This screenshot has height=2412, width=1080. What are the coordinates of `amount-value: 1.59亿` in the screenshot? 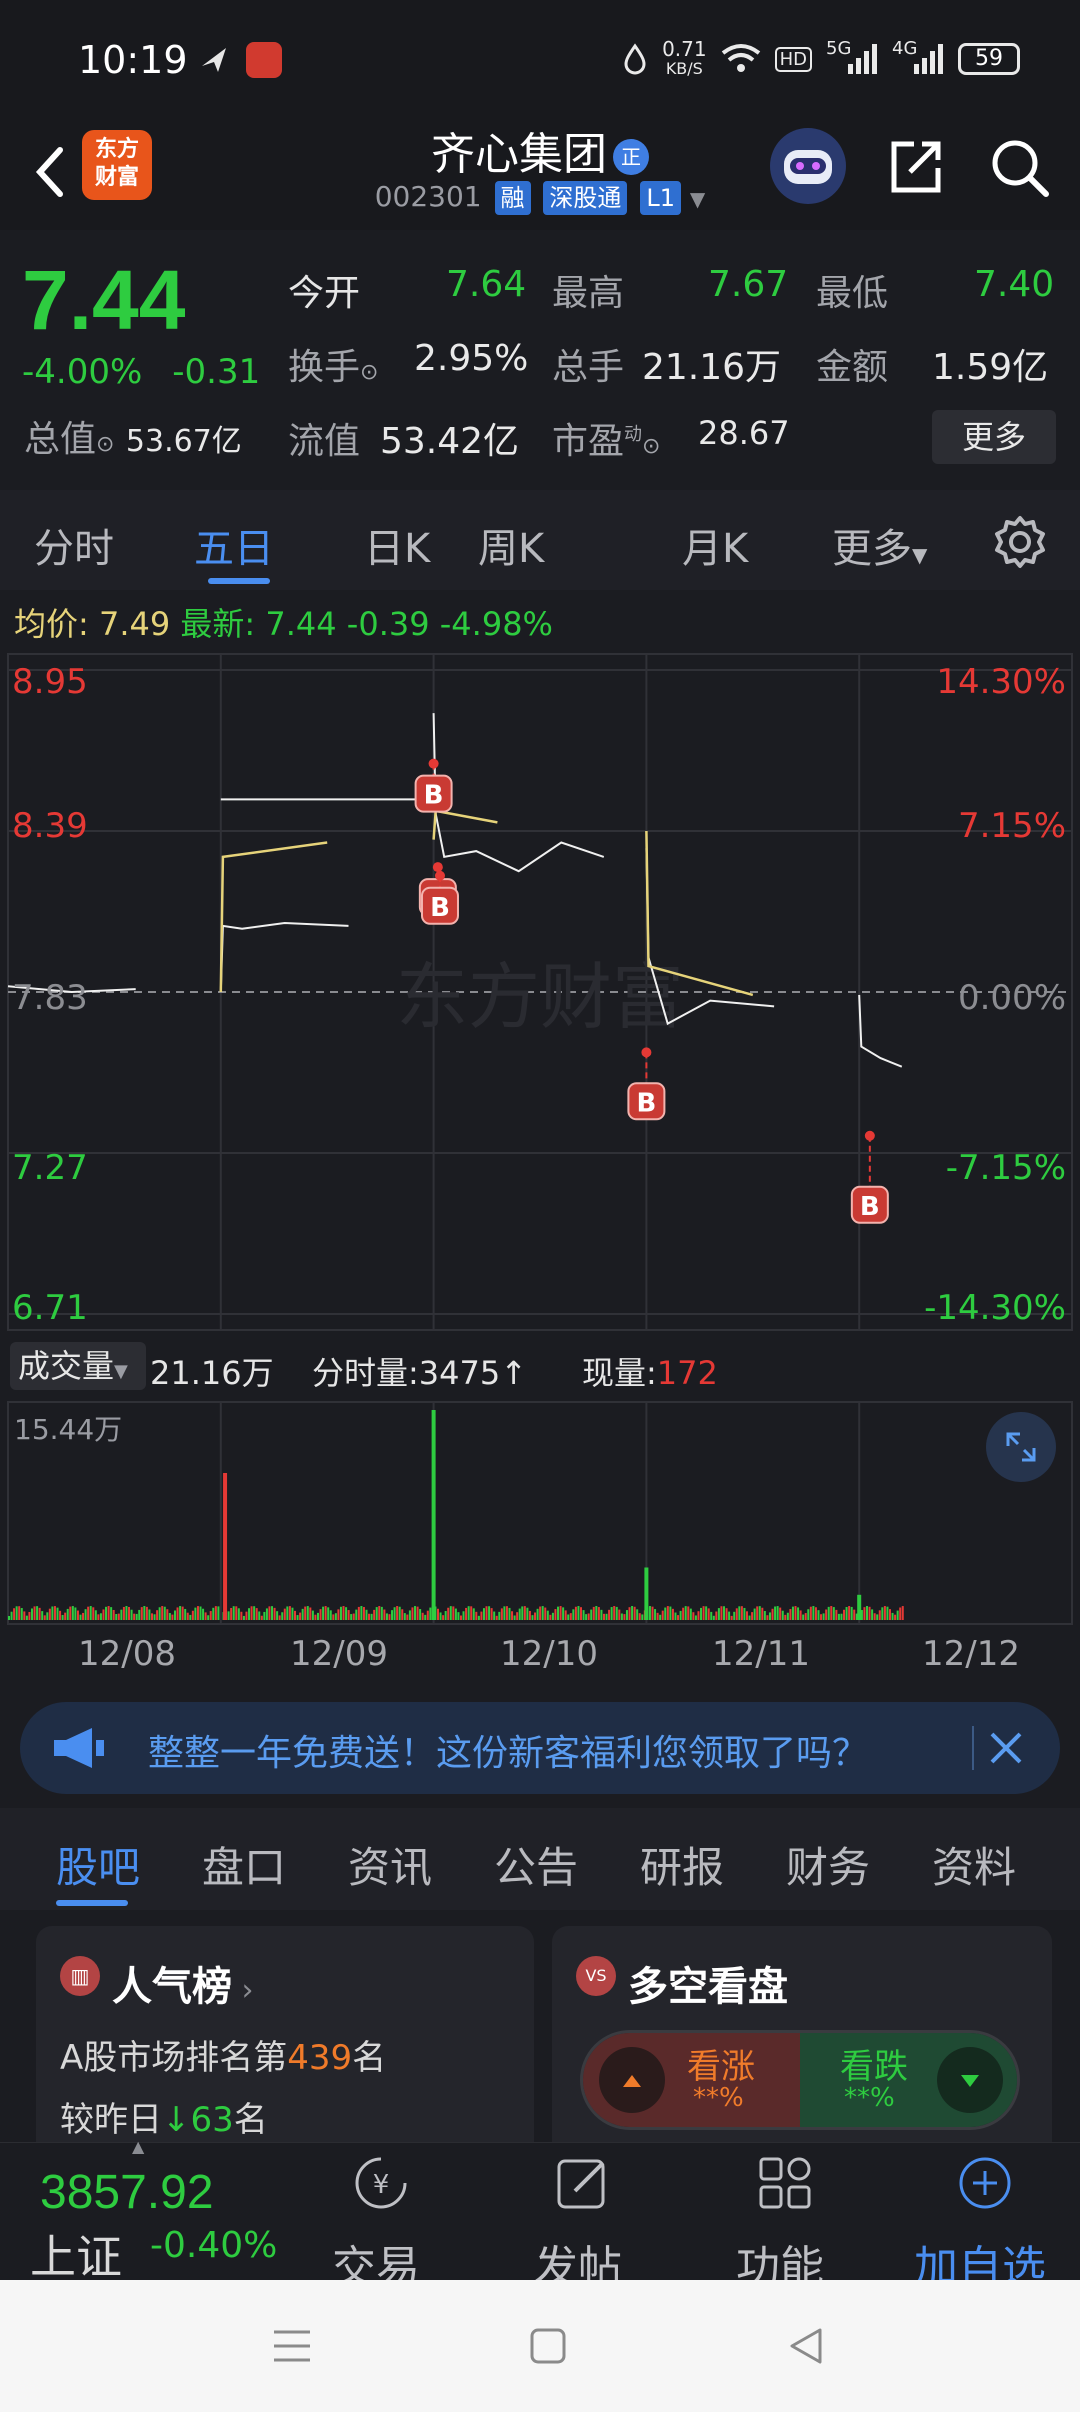 It's located at (990, 367).